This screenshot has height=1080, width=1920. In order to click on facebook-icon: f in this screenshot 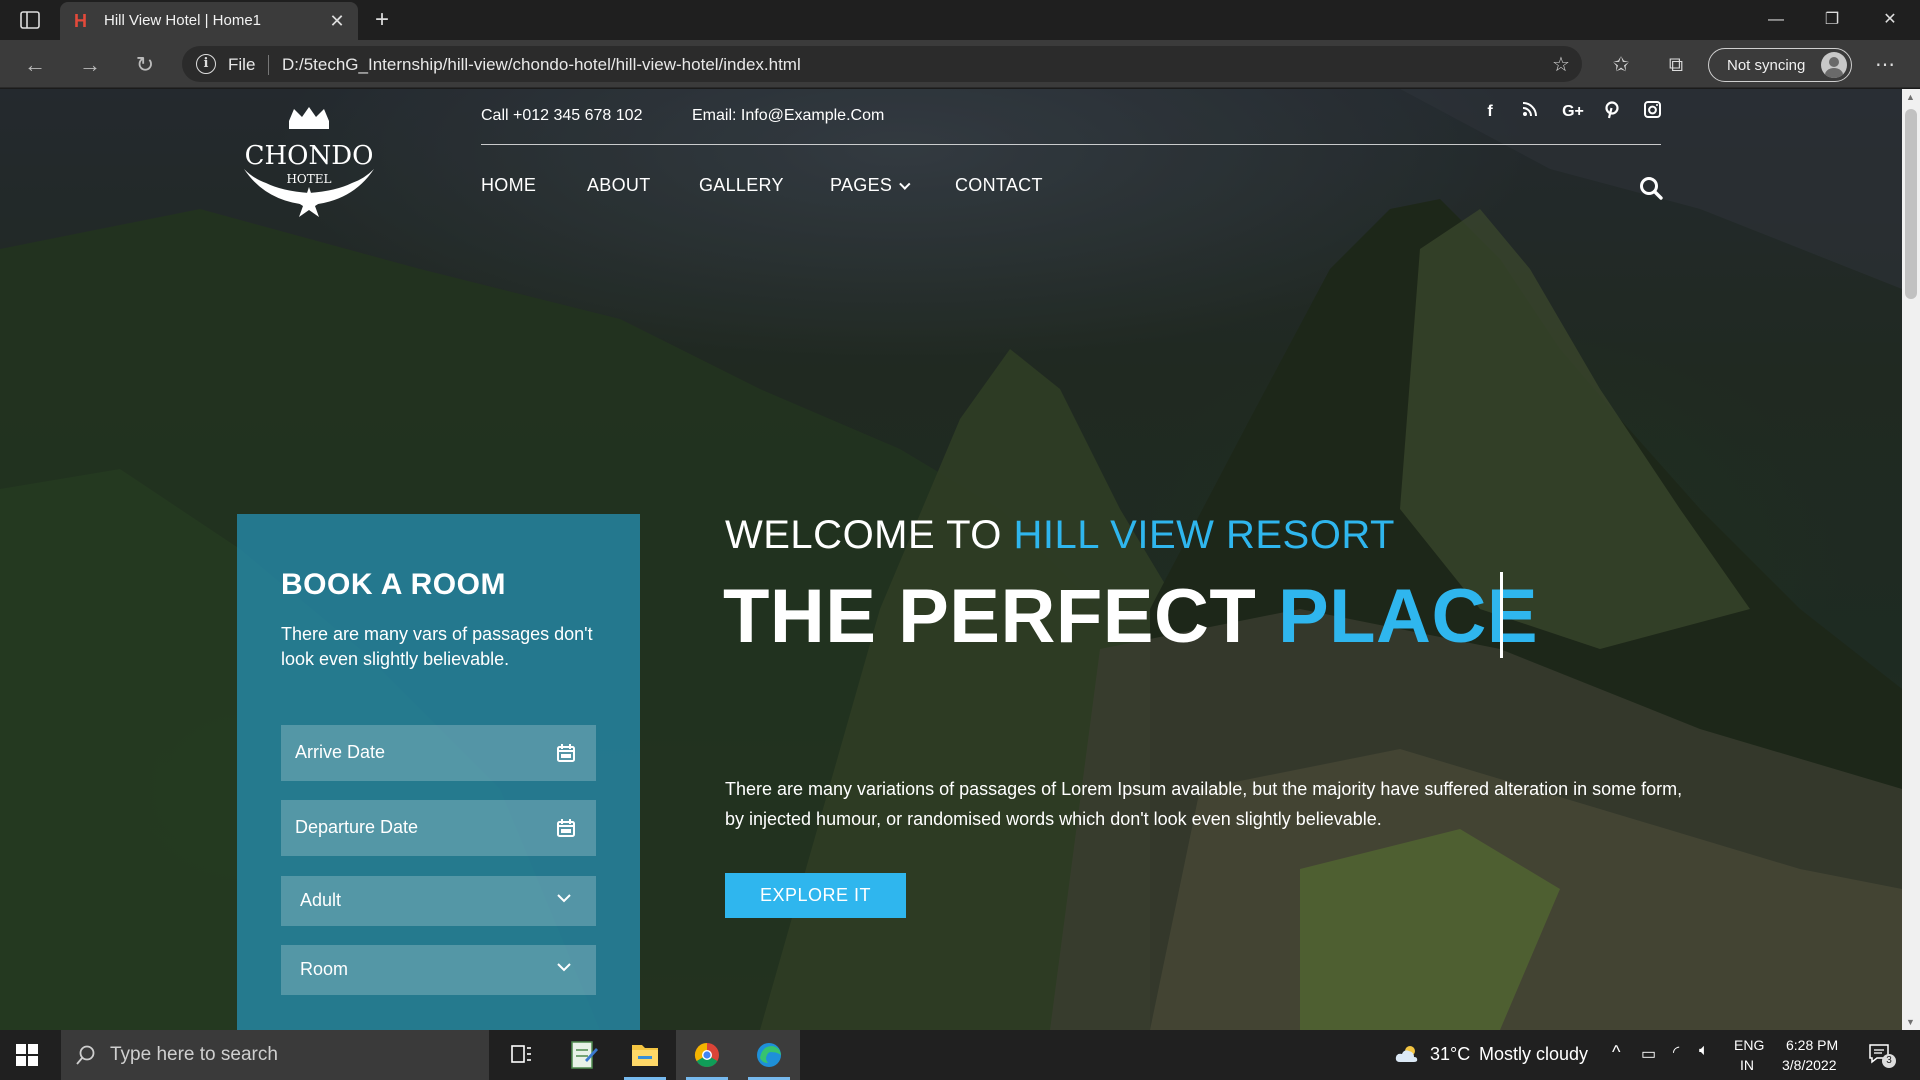, I will do `click(1490, 112)`.